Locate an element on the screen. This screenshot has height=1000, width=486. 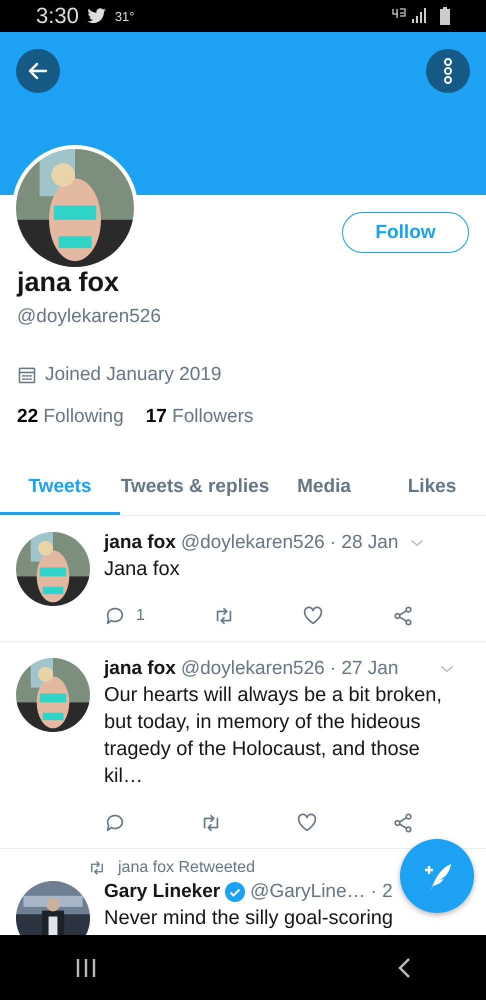
retweet-icon is located at coordinates (97, 868).